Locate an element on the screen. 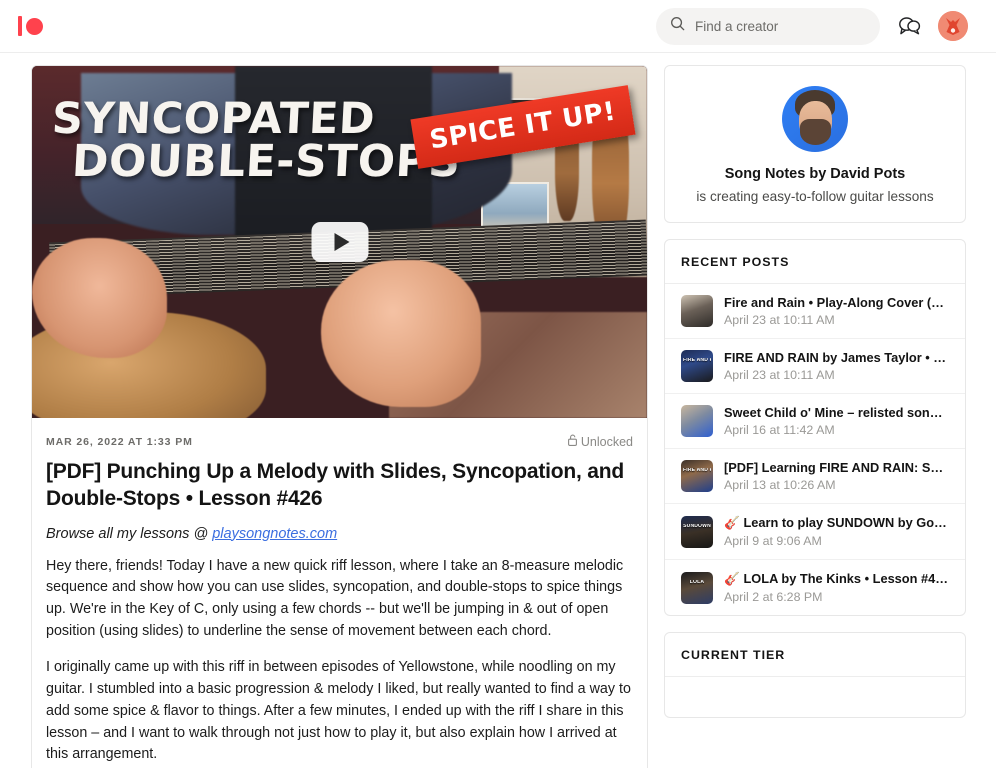  post-thumbnail: SUNDOWN is located at coordinates (697, 531).